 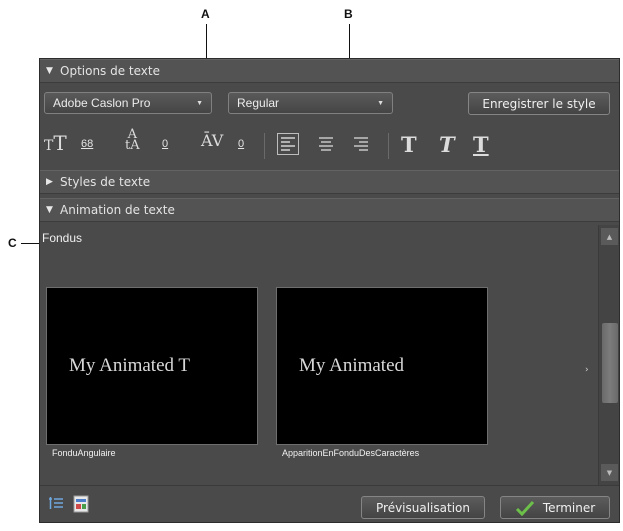 I want to click on animation-label: FonduAngulaire, so click(x=84, y=453).